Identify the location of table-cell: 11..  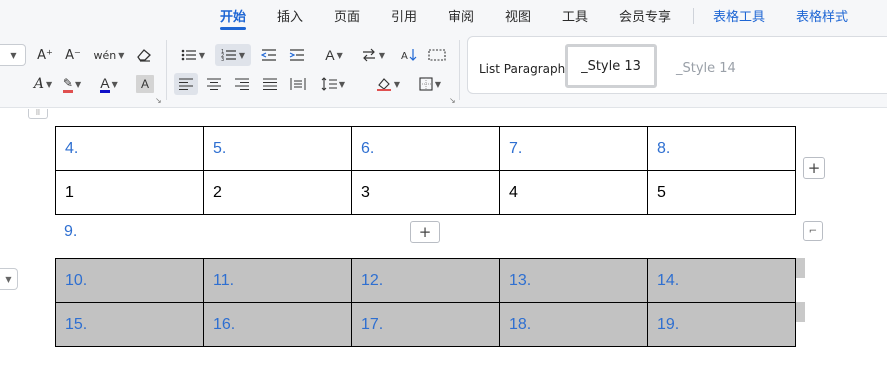
(277, 280).